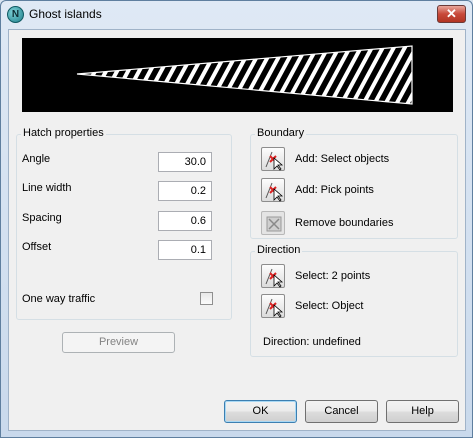 This screenshot has height=438, width=473. Describe the element at coordinates (65, 14) in the screenshot. I see `window-title: Ghost islands` at that location.